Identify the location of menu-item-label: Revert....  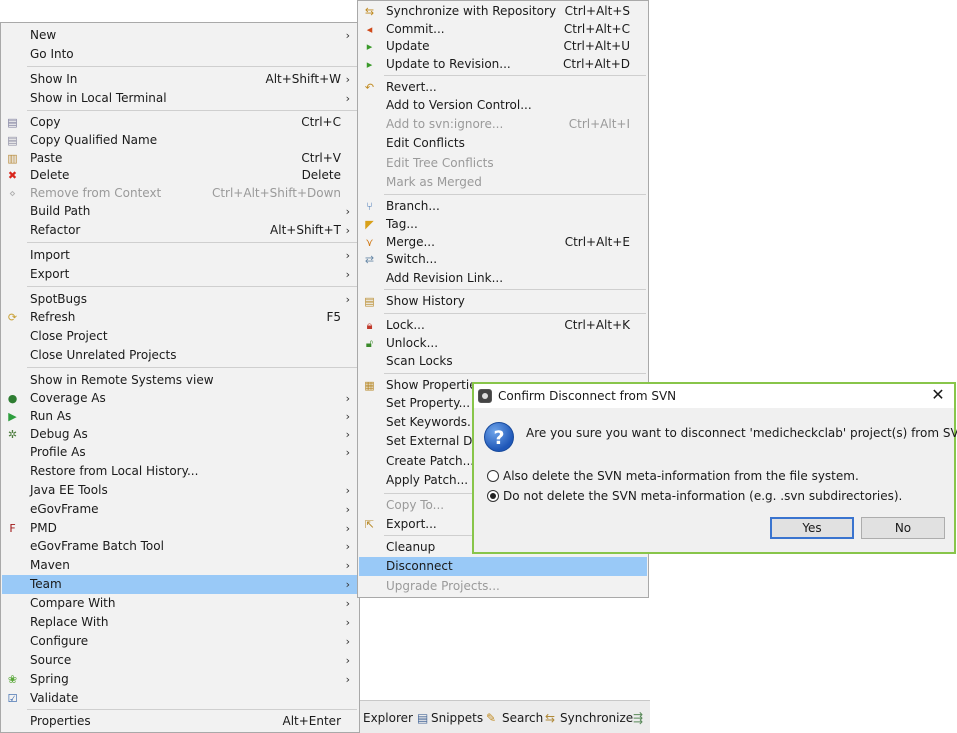
(411, 87).